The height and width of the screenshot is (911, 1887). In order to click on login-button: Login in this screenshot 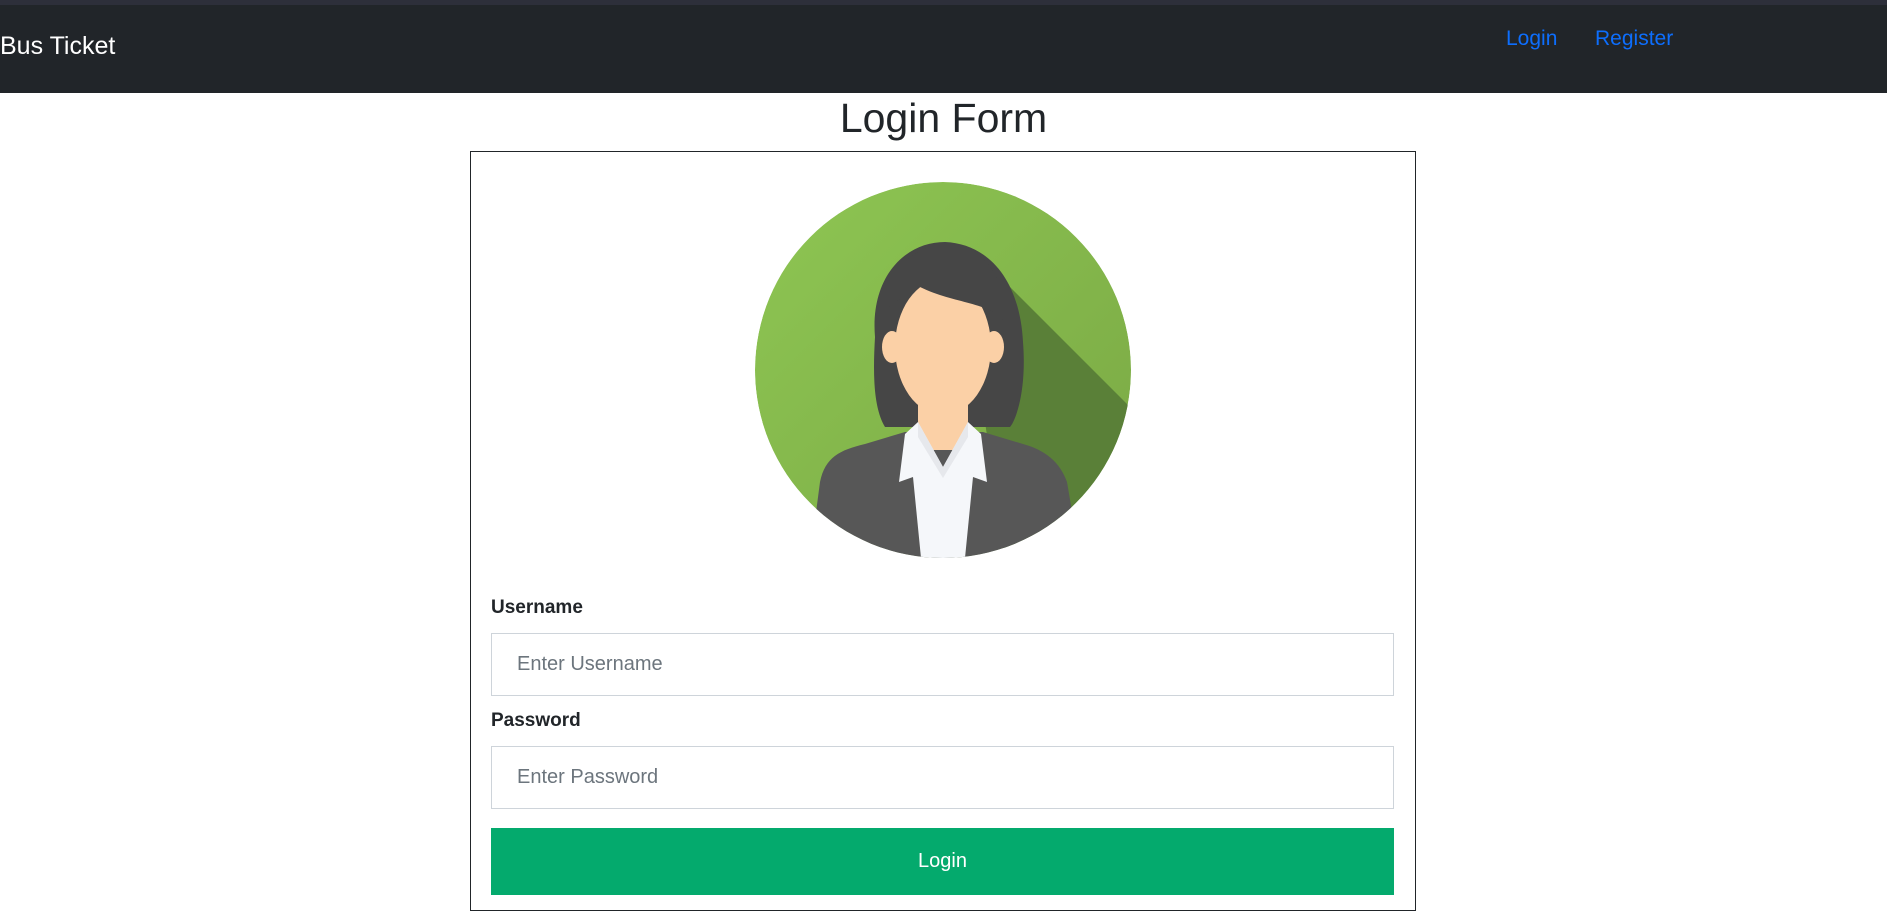, I will do `click(942, 861)`.